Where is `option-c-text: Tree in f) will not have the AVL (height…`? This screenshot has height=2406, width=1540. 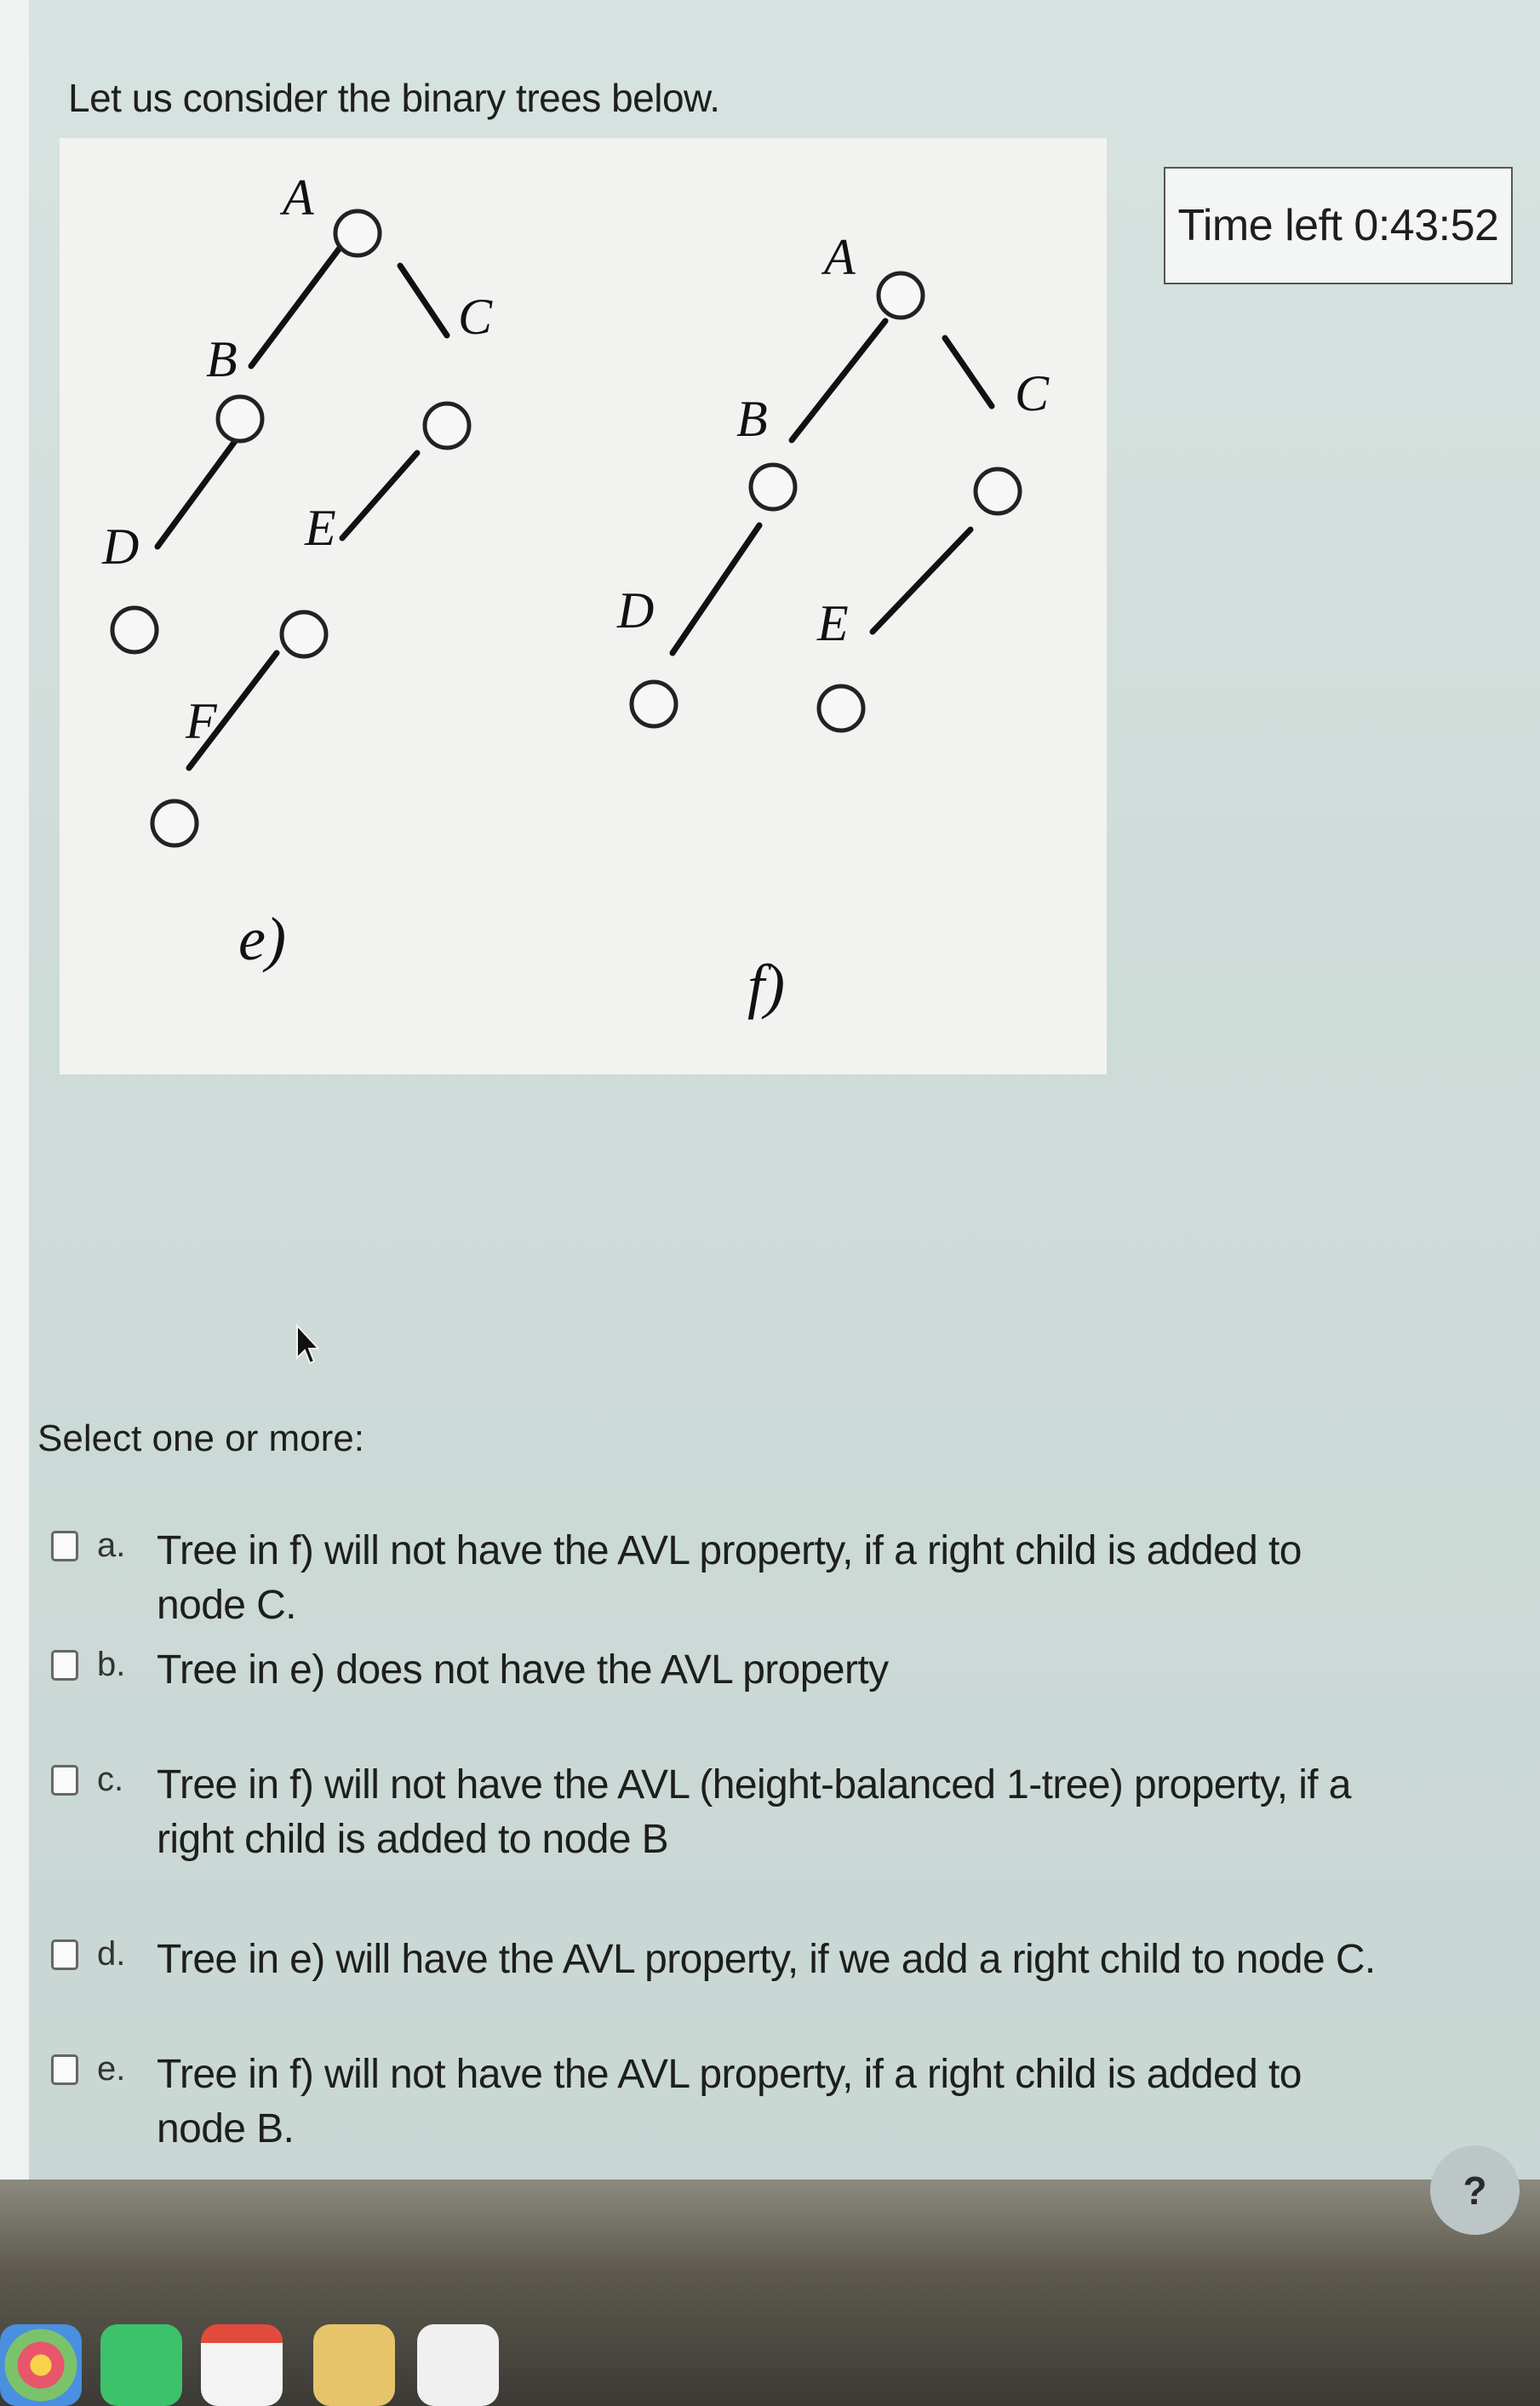
option-c-text: Tree in f) will not have the AVL (height… is located at coordinates (765, 1812).